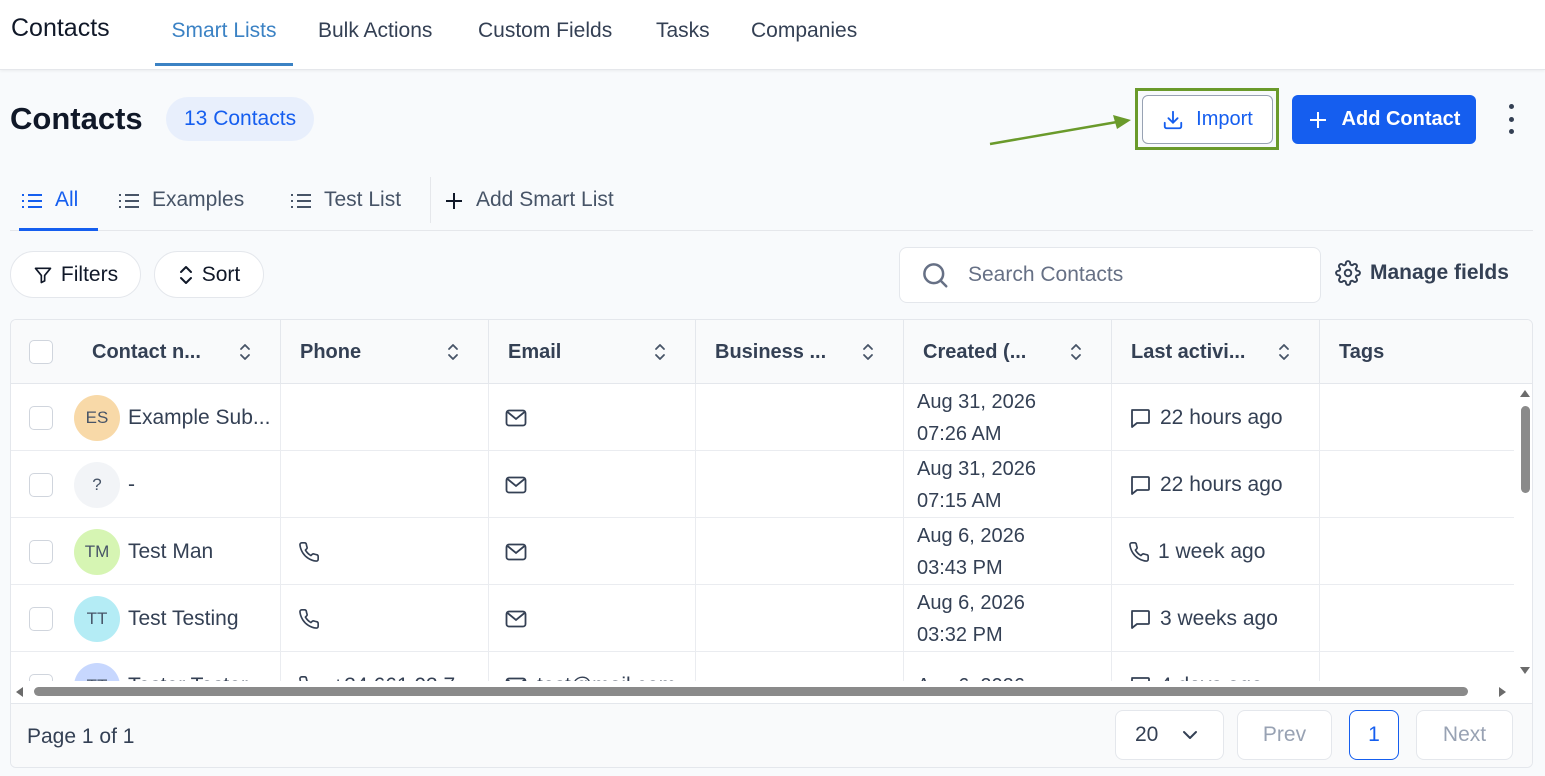 The height and width of the screenshot is (776, 1545). What do you see at coordinates (185, 274) in the screenshot?
I see `sort-icon` at bounding box center [185, 274].